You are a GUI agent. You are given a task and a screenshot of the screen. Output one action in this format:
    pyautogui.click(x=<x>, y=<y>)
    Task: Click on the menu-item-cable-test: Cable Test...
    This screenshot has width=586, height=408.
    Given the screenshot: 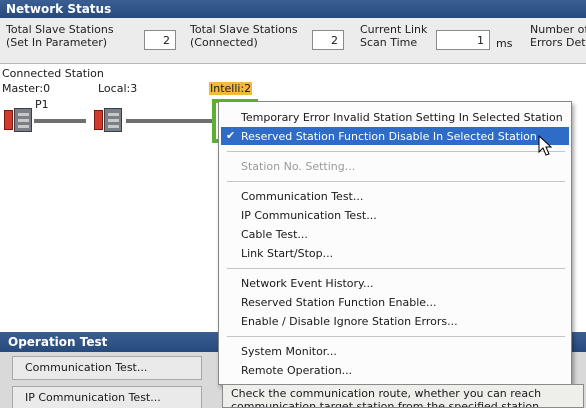 What is the action you would take?
    pyautogui.click(x=395, y=234)
    